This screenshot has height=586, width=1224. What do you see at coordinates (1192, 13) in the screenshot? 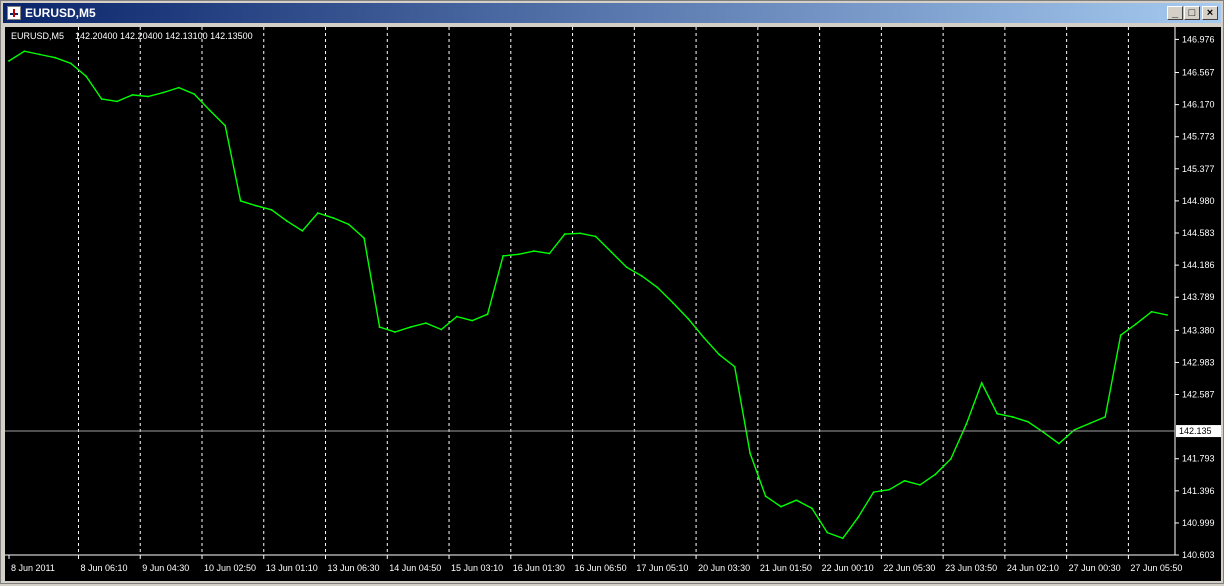
I see `maximize-button: □` at bounding box center [1192, 13].